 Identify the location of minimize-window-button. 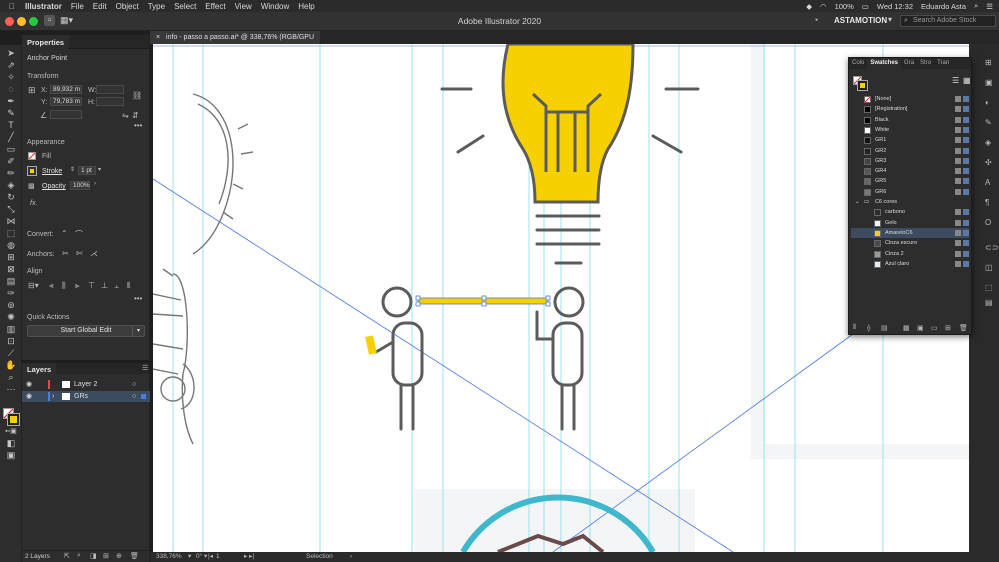
(21, 21).